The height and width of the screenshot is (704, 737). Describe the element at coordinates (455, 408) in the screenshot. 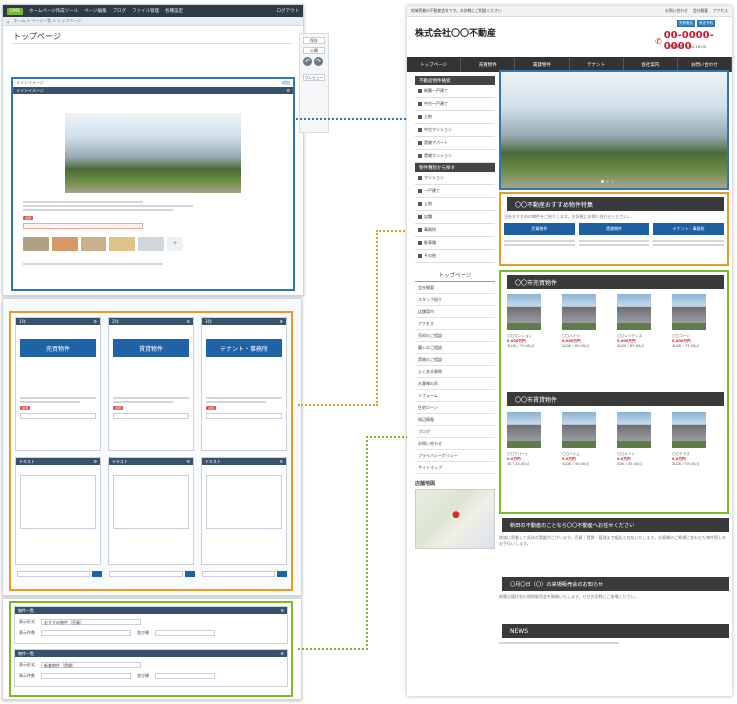

I see `side-menu-item: 住宅ローン` at that location.